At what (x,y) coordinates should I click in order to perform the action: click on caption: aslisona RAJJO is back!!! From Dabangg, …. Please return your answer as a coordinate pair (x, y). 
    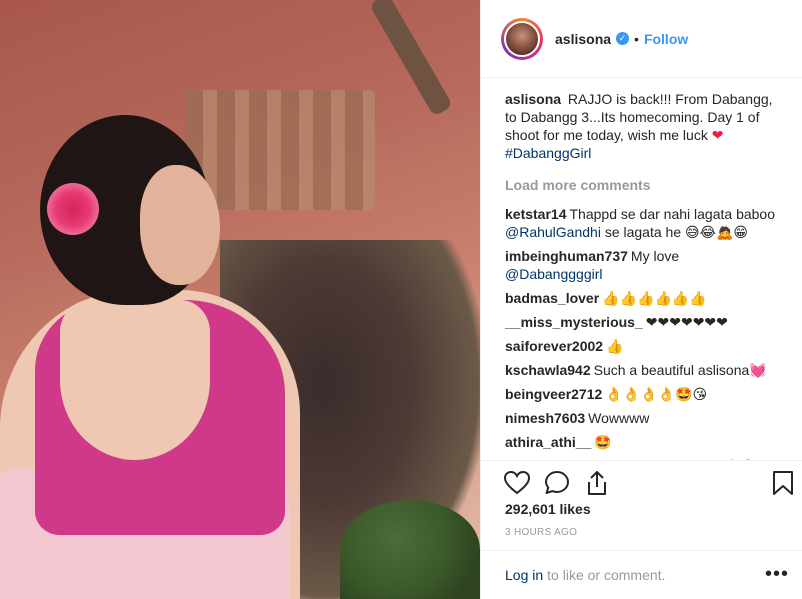
    Looking at the image, I should click on (645, 126).